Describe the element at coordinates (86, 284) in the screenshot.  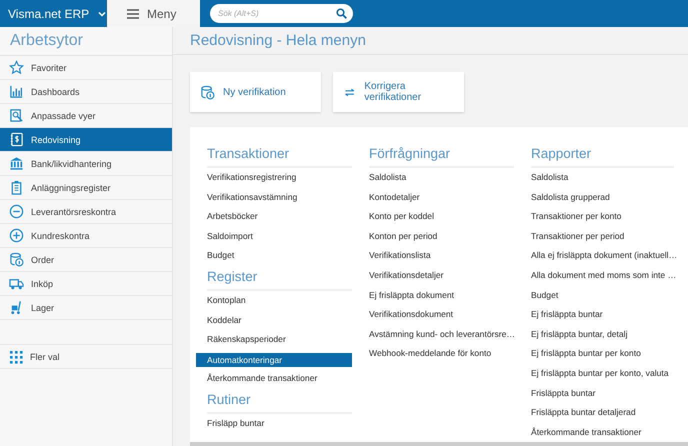
I see `sidebar-item: Inköp` at that location.